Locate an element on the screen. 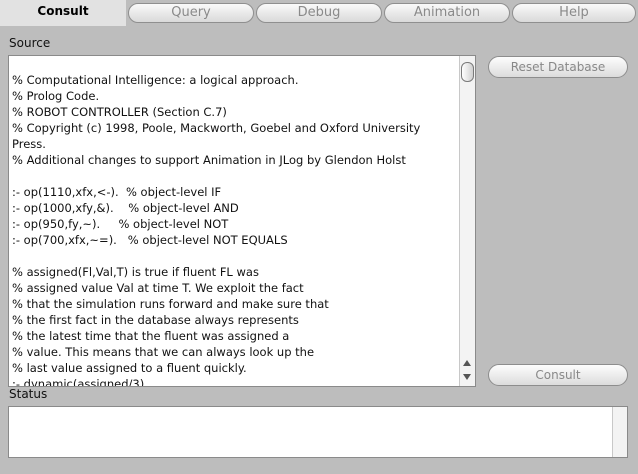 This screenshot has width=638, height=474. tab-bar: Consult Query Debug Animation Help is located at coordinates (319, 13).